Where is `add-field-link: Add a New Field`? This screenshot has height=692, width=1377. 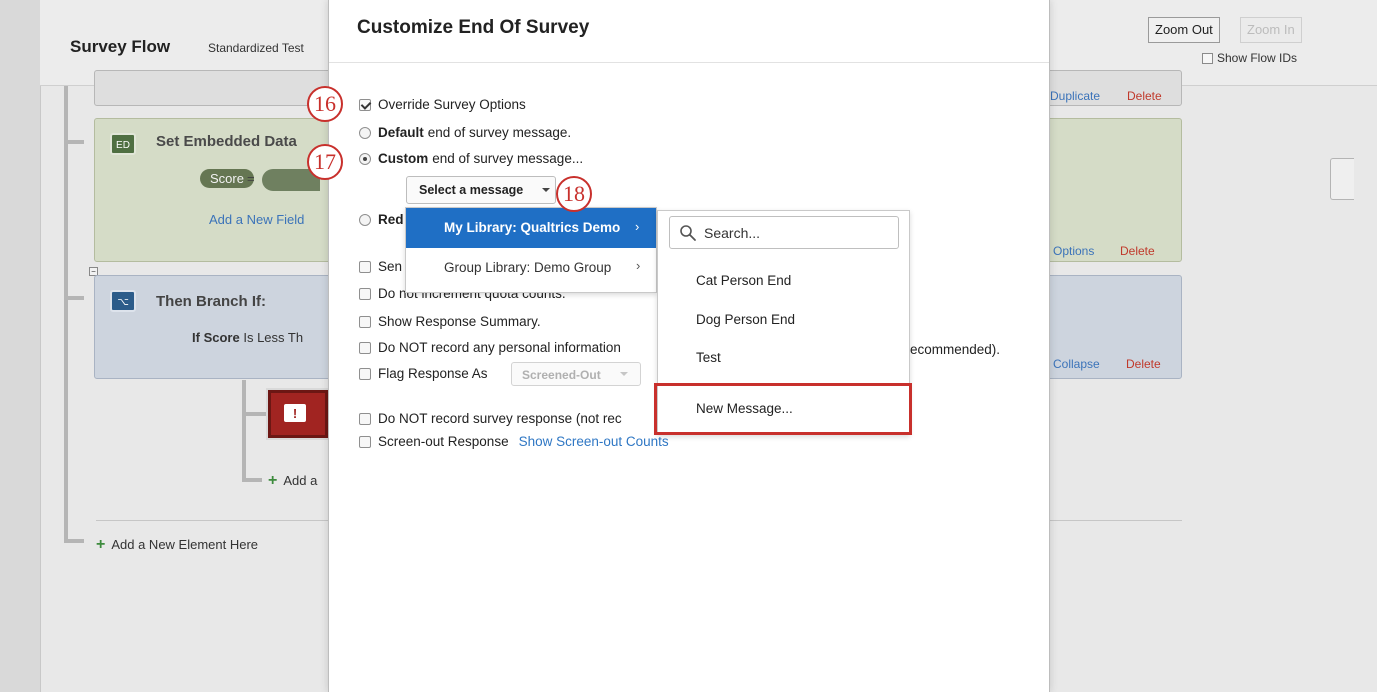
add-field-link: Add a New Field is located at coordinates (256, 219).